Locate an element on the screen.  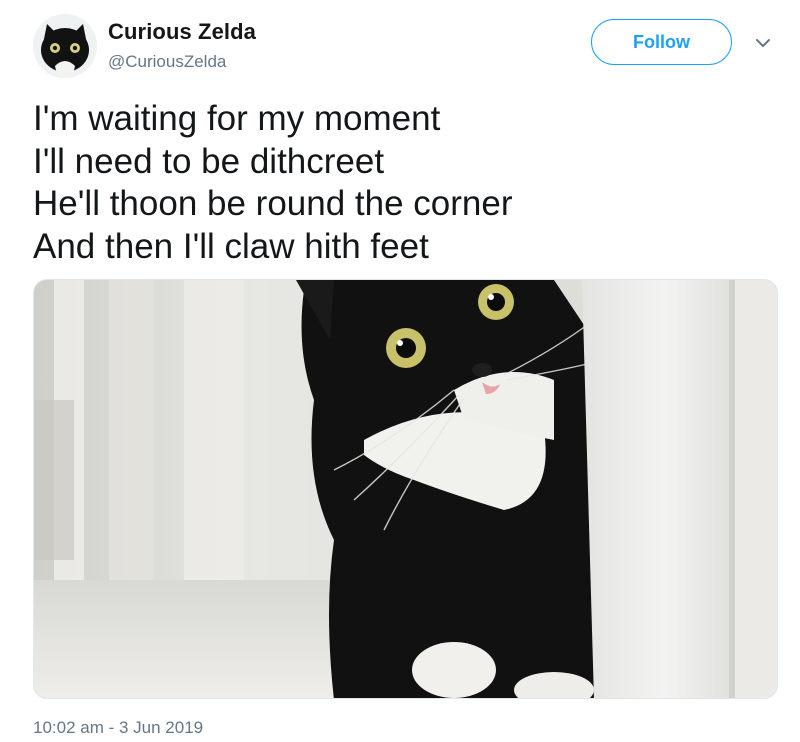
timestamp: 10:02 am - 3 Jun 2019 is located at coordinates (118, 728).